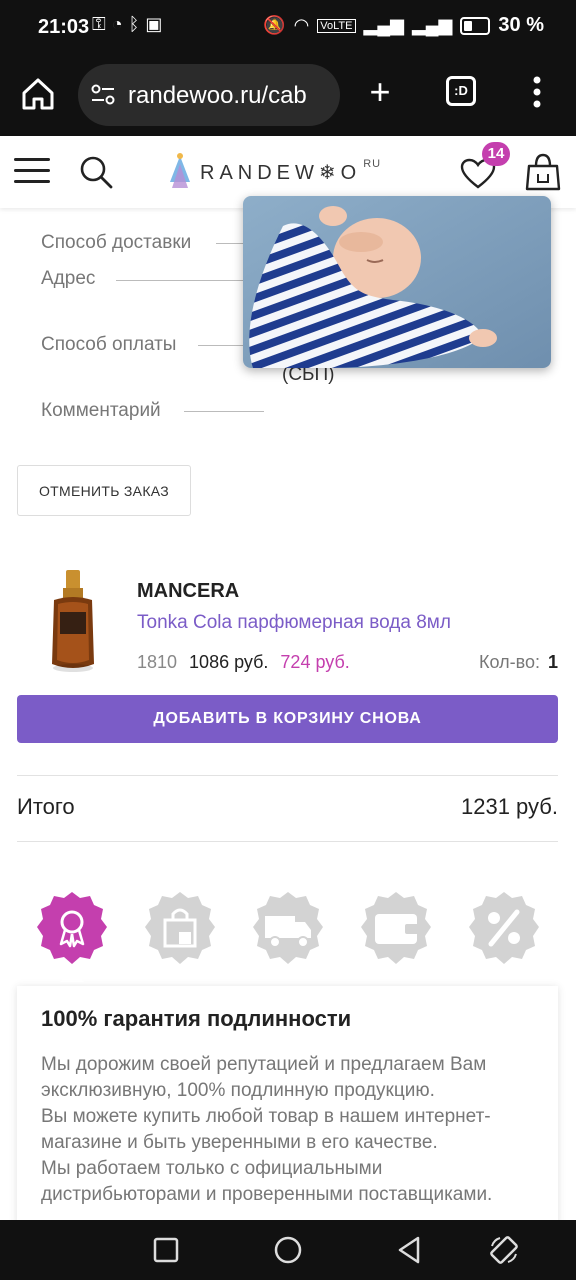 This screenshot has height=1280, width=576. Describe the element at coordinates (521, 25) in the screenshot. I see `battery-percent: 30 %` at that location.